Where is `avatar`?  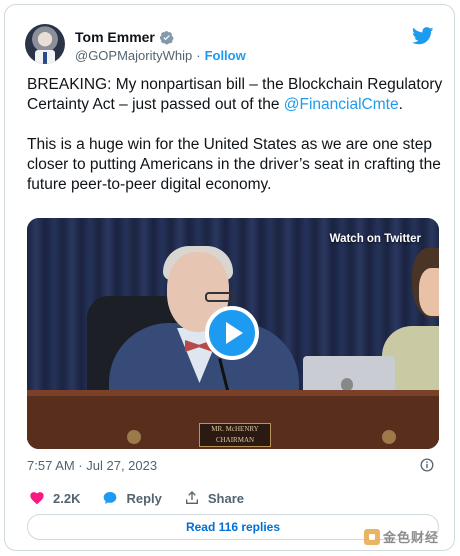 avatar is located at coordinates (45, 44).